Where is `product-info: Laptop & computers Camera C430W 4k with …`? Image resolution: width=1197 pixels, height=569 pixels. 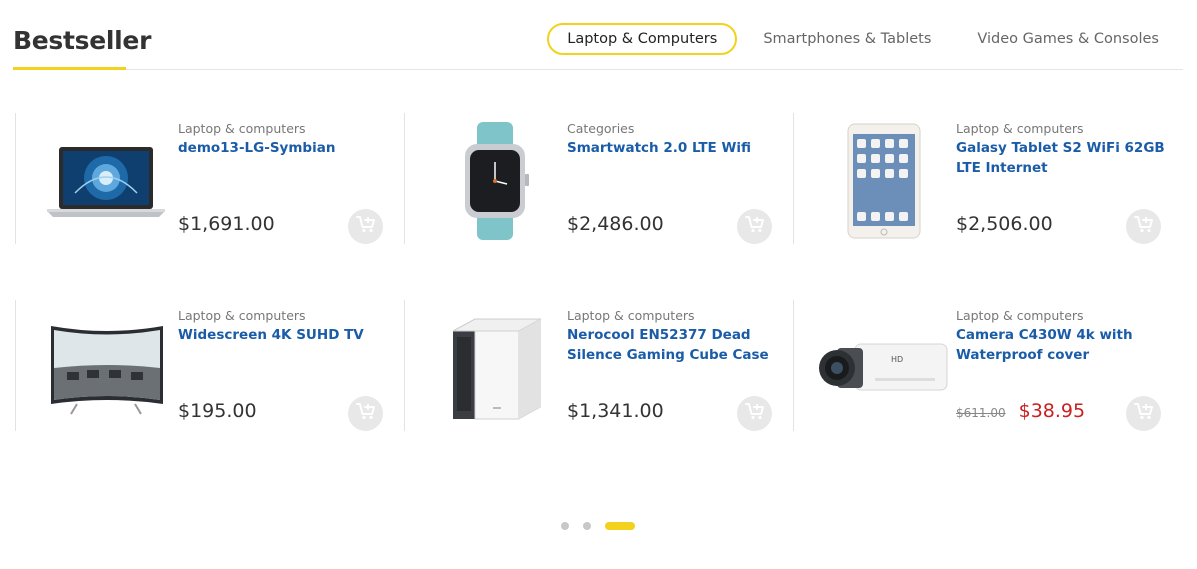
product-info: Laptop & computers Camera C430W 4k with … is located at coordinates (1063, 336).